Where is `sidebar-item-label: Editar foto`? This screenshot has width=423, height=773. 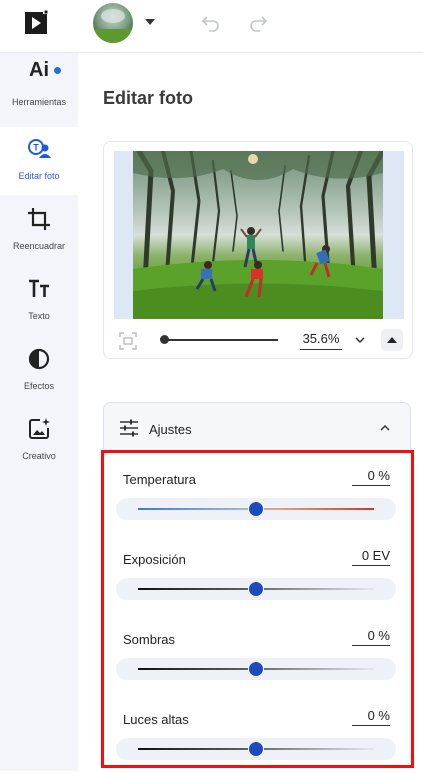 sidebar-item-label: Editar foto is located at coordinates (39, 176).